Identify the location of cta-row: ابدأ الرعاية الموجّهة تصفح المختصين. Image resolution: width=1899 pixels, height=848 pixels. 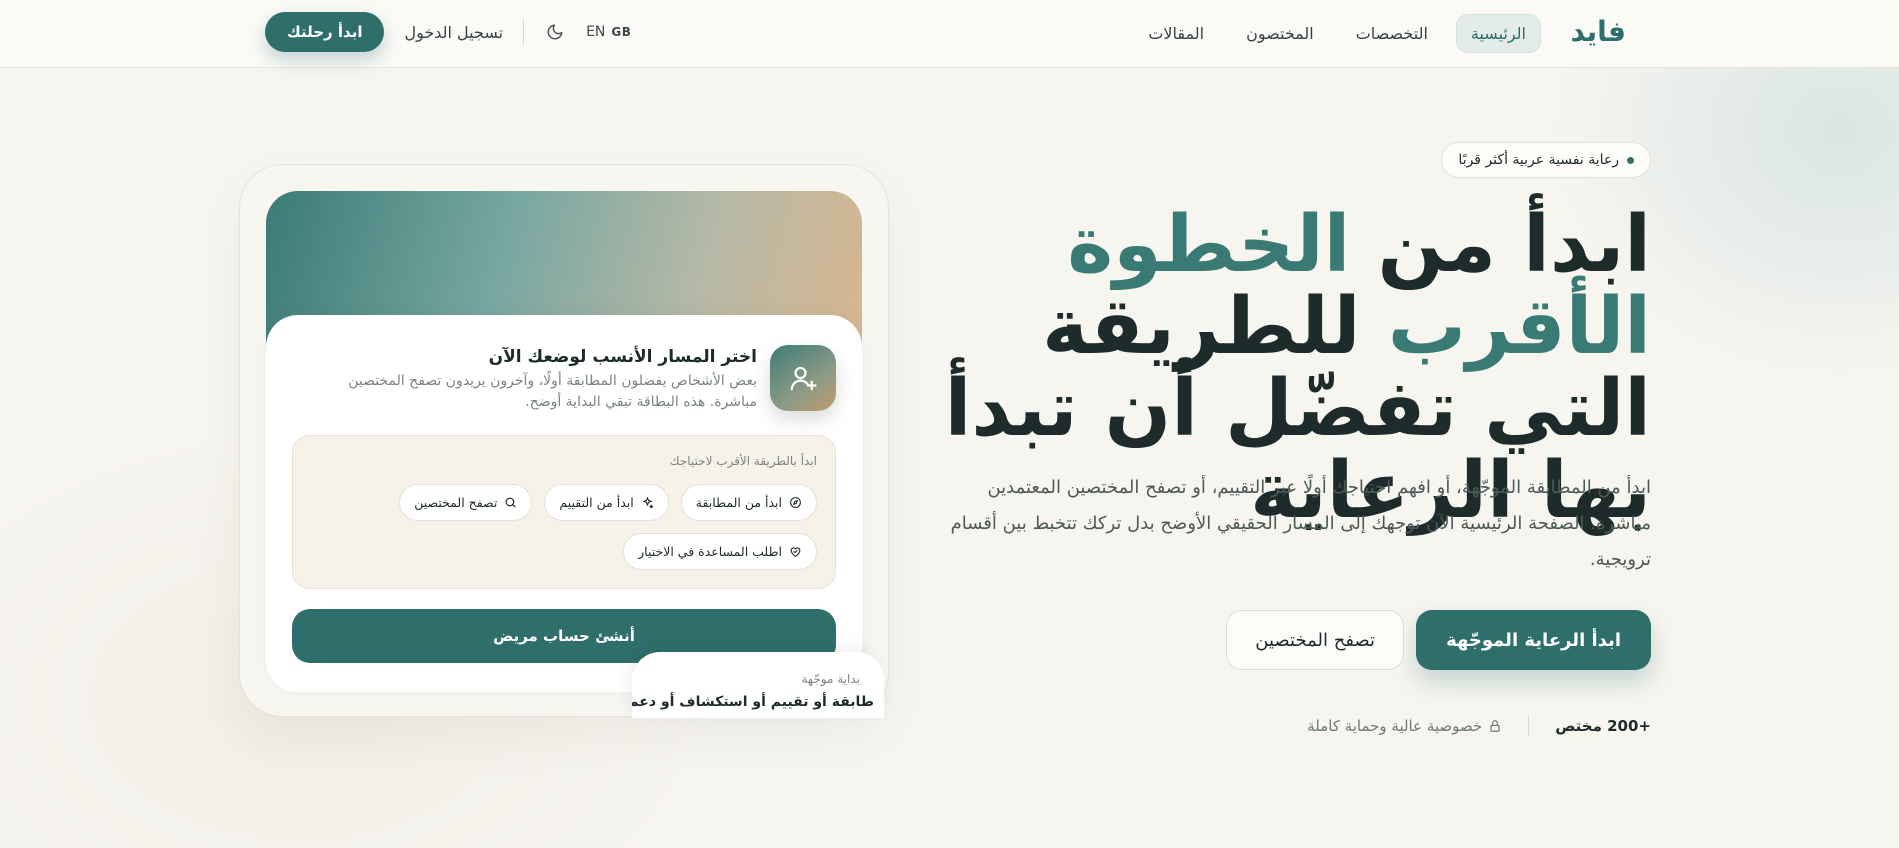
(1438, 640).